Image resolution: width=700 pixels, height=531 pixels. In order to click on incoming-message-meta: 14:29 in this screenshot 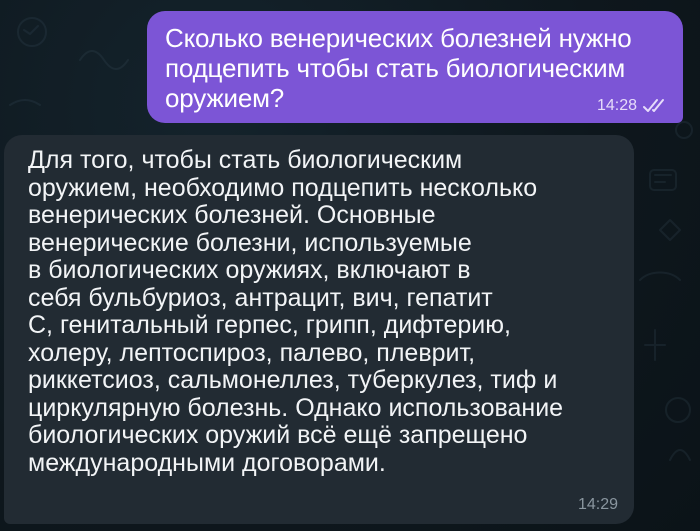, I will do `click(598, 505)`.